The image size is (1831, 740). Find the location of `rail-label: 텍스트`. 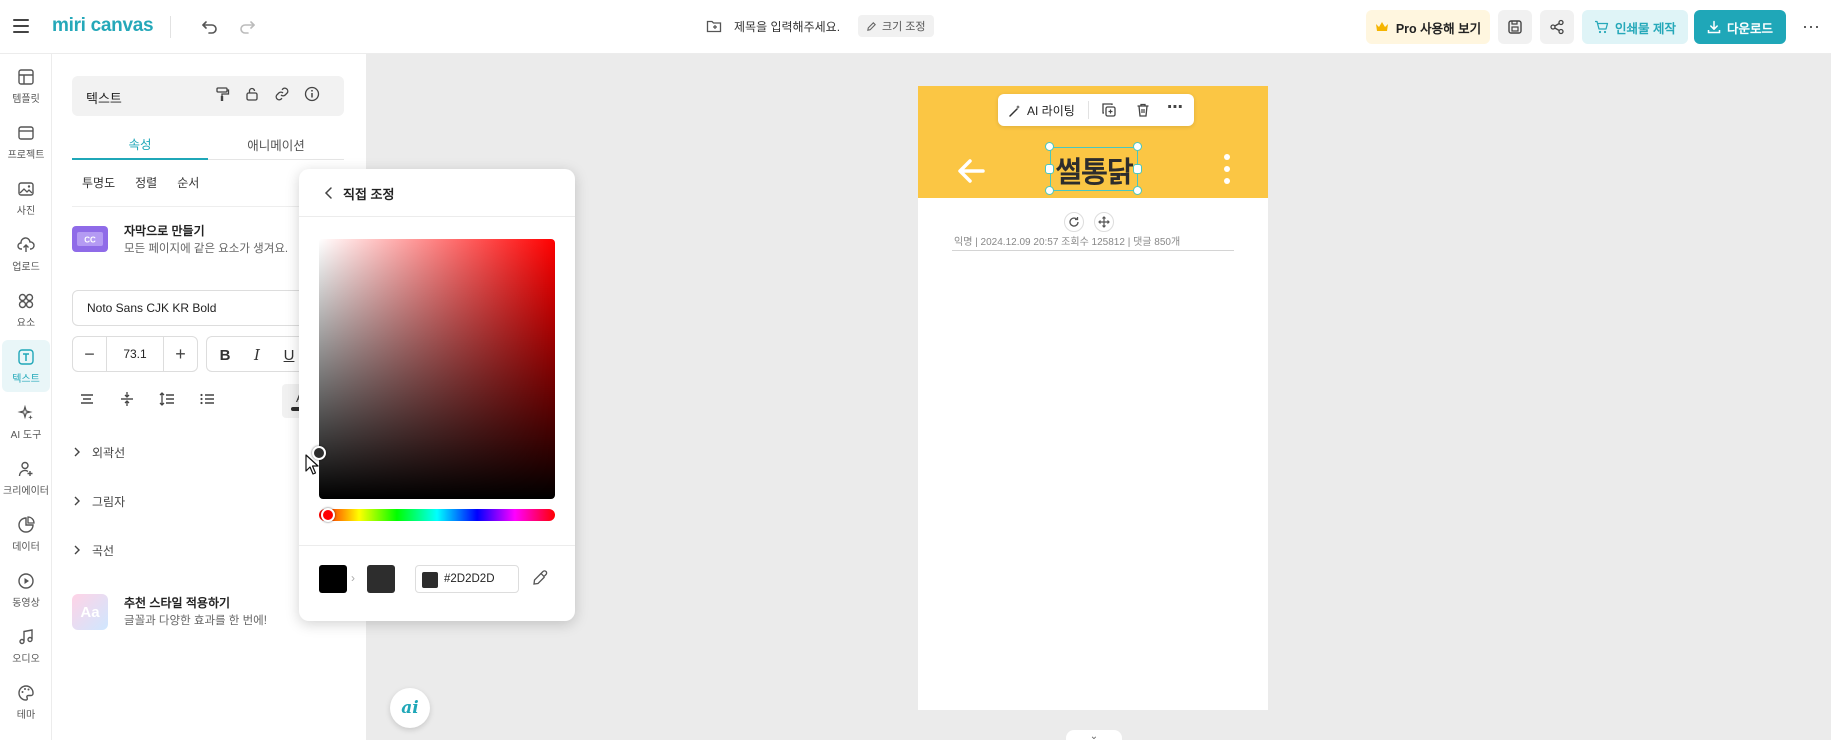

rail-label: 텍스트 is located at coordinates (26, 379).